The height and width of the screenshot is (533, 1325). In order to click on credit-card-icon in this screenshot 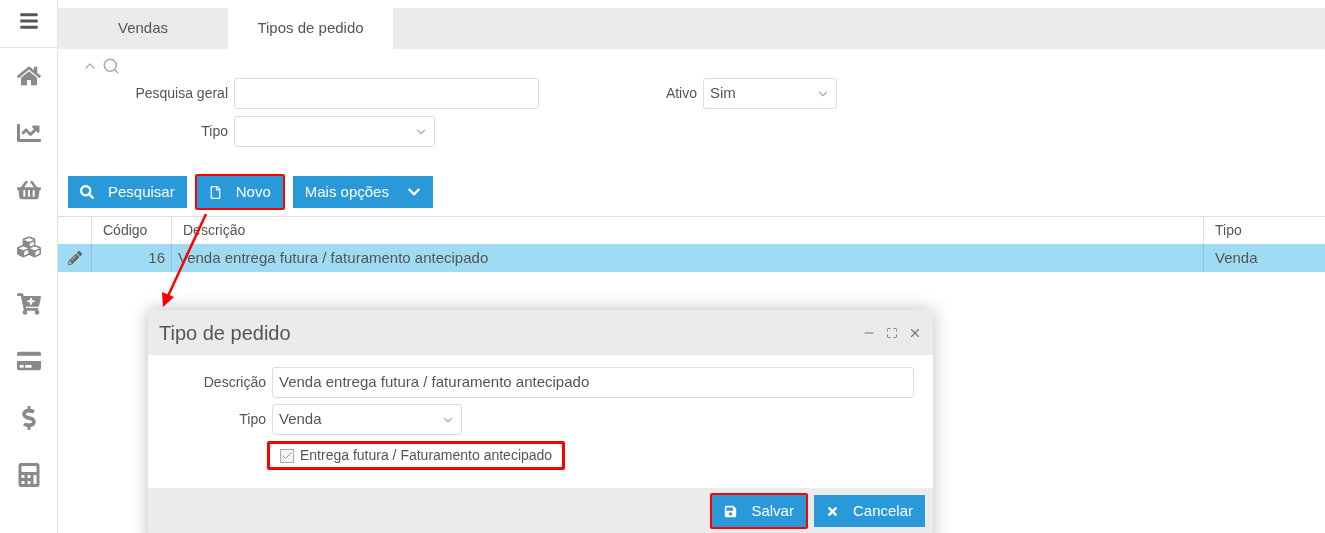, I will do `click(28, 361)`.